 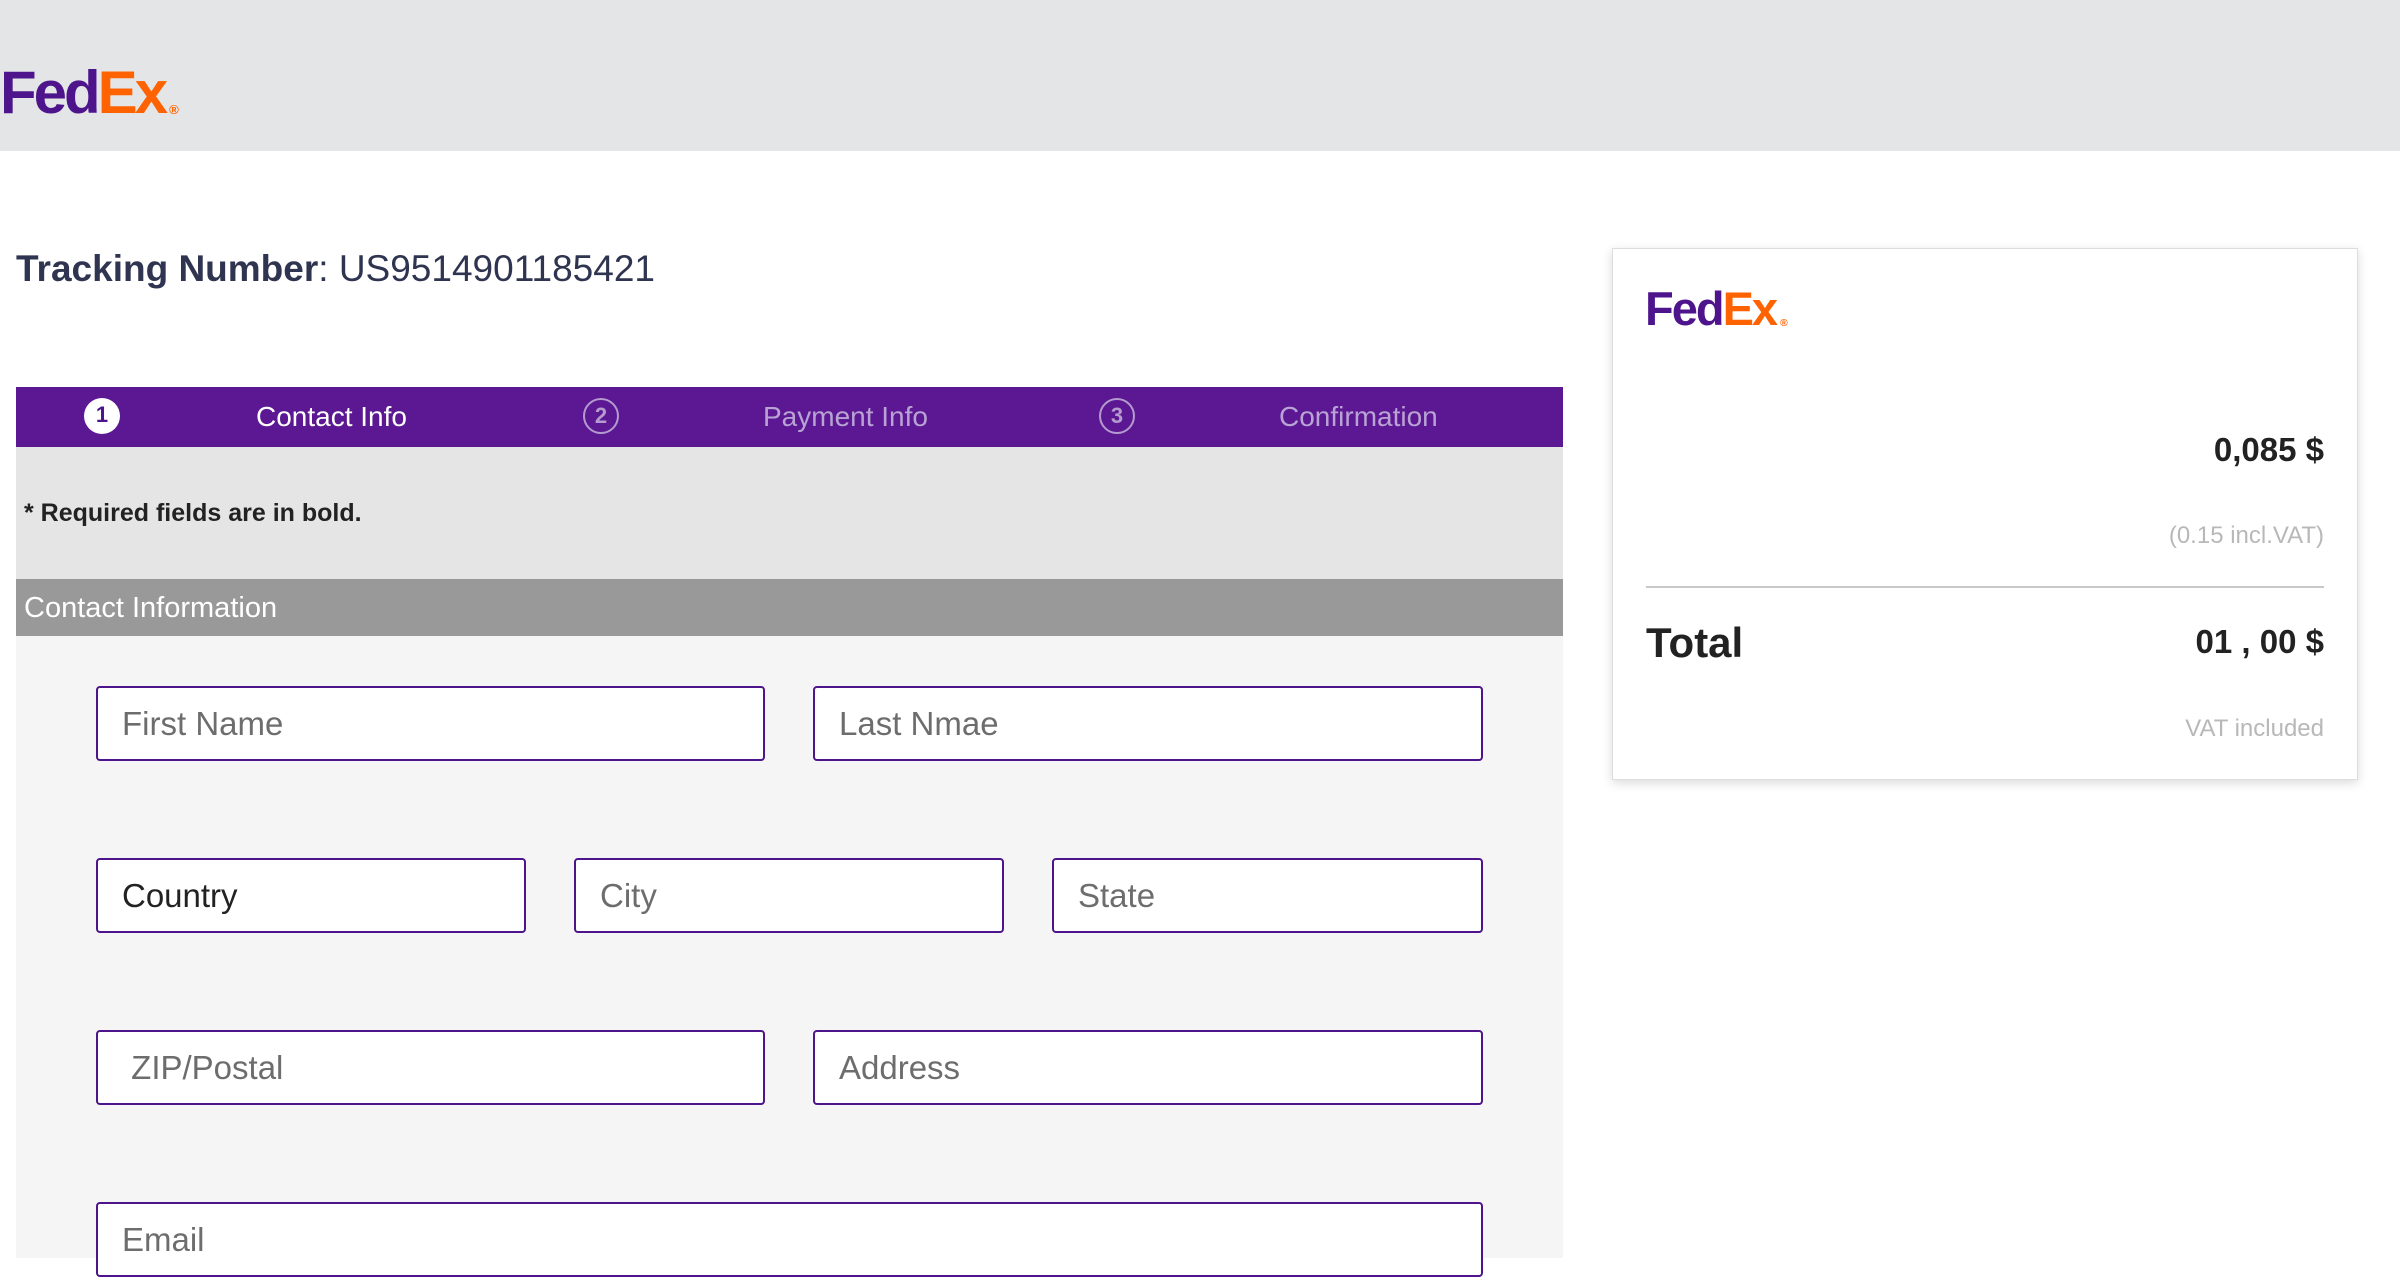 What do you see at coordinates (2246, 535) in the screenshot?
I see `vat-note: (0.15 incl.VAT)` at bounding box center [2246, 535].